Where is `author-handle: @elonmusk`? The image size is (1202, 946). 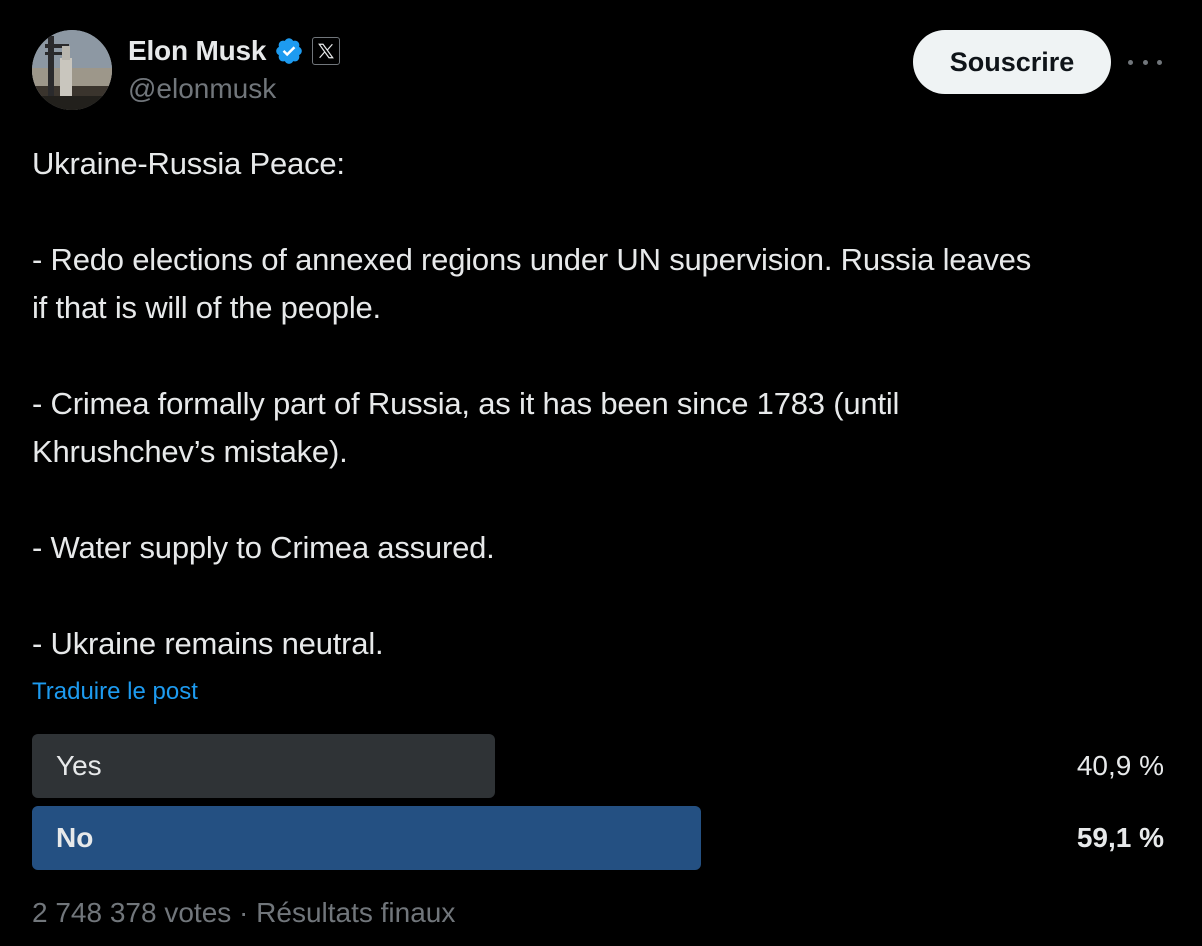
author-handle: @elonmusk is located at coordinates (202, 89).